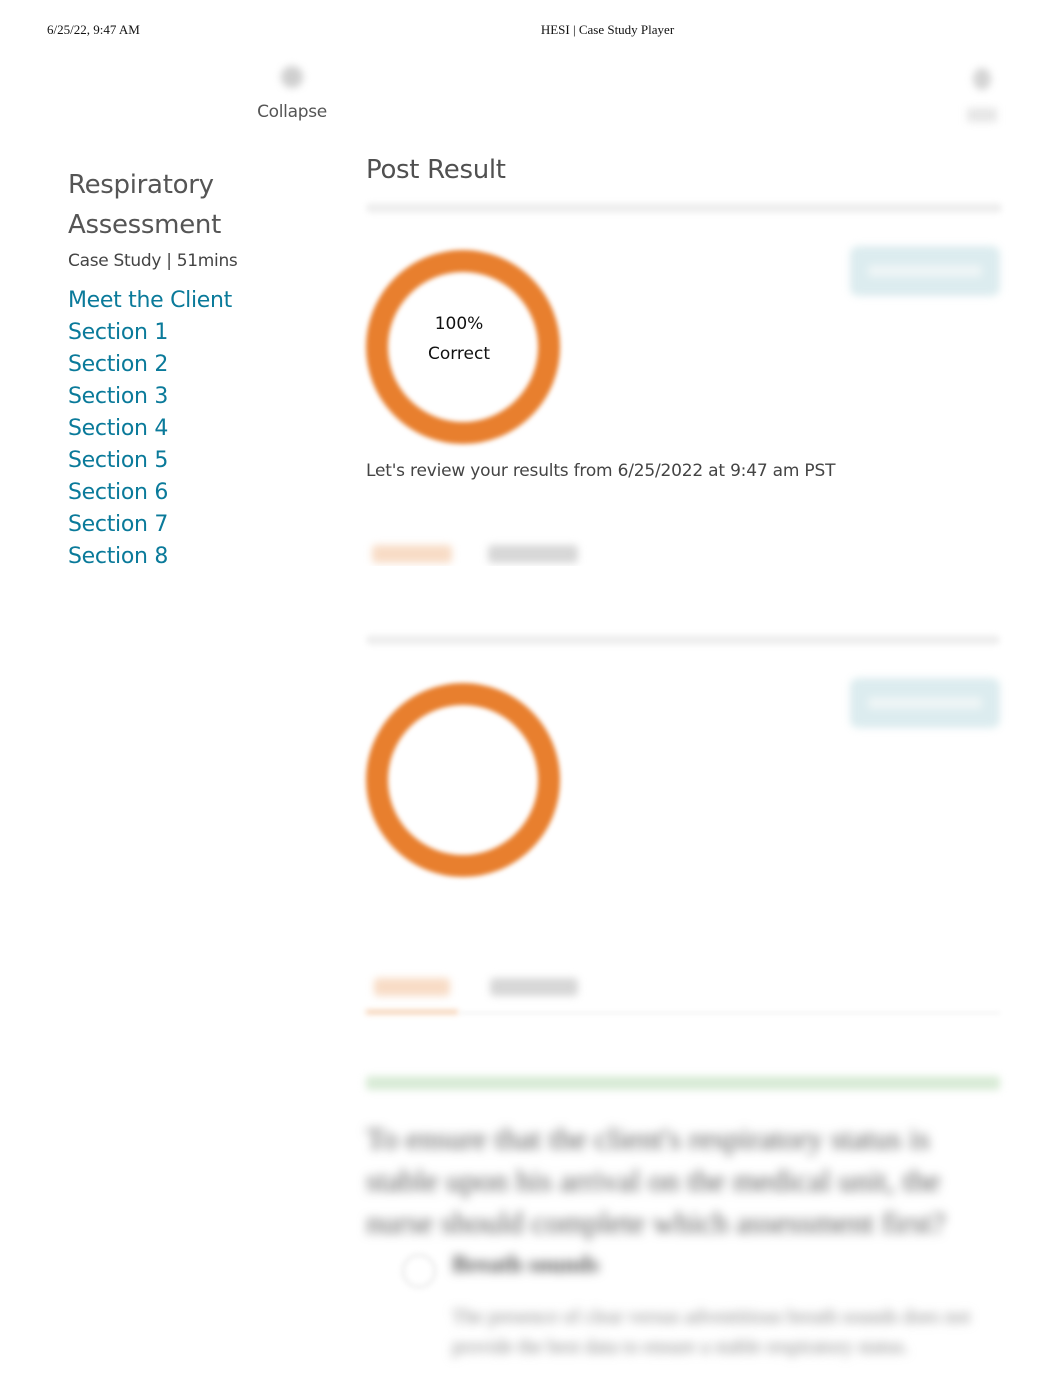 The height and width of the screenshot is (1377, 1062). Describe the element at coordinates (683, 1083) in the screenshot. I see `correct-indicator-bar` at that location.